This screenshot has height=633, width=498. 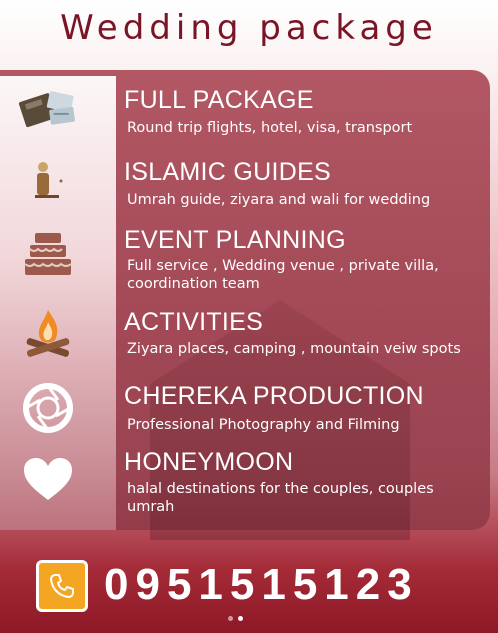 What do you see at coordinates (274, 396) in the screenshot?
I see `item-heading: CHEREKA PRODUCTION` at bounding box center [274, 396].